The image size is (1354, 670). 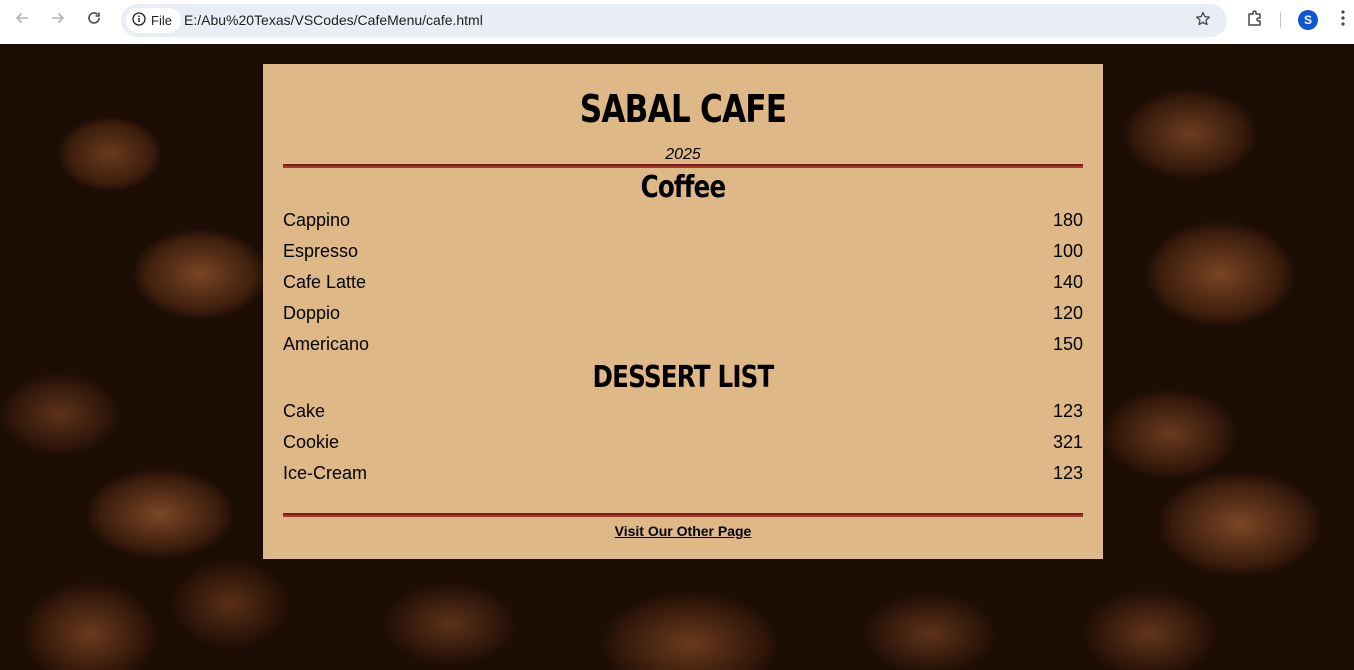 What do you see at coordinates (1067, 441) in the screenshot?
I see `item-price: 321` at bounding box center [1067, 441].